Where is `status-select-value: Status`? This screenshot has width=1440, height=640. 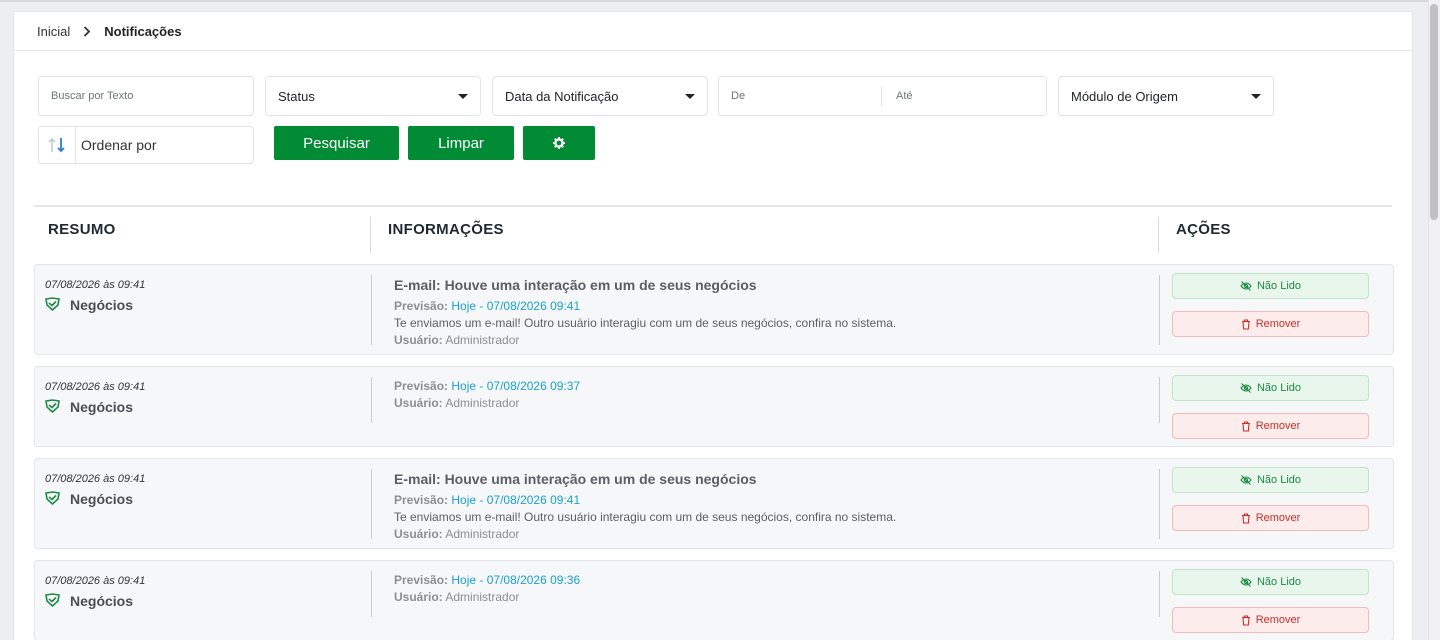
status-select-value: Status is located at coordinates (296, 96).